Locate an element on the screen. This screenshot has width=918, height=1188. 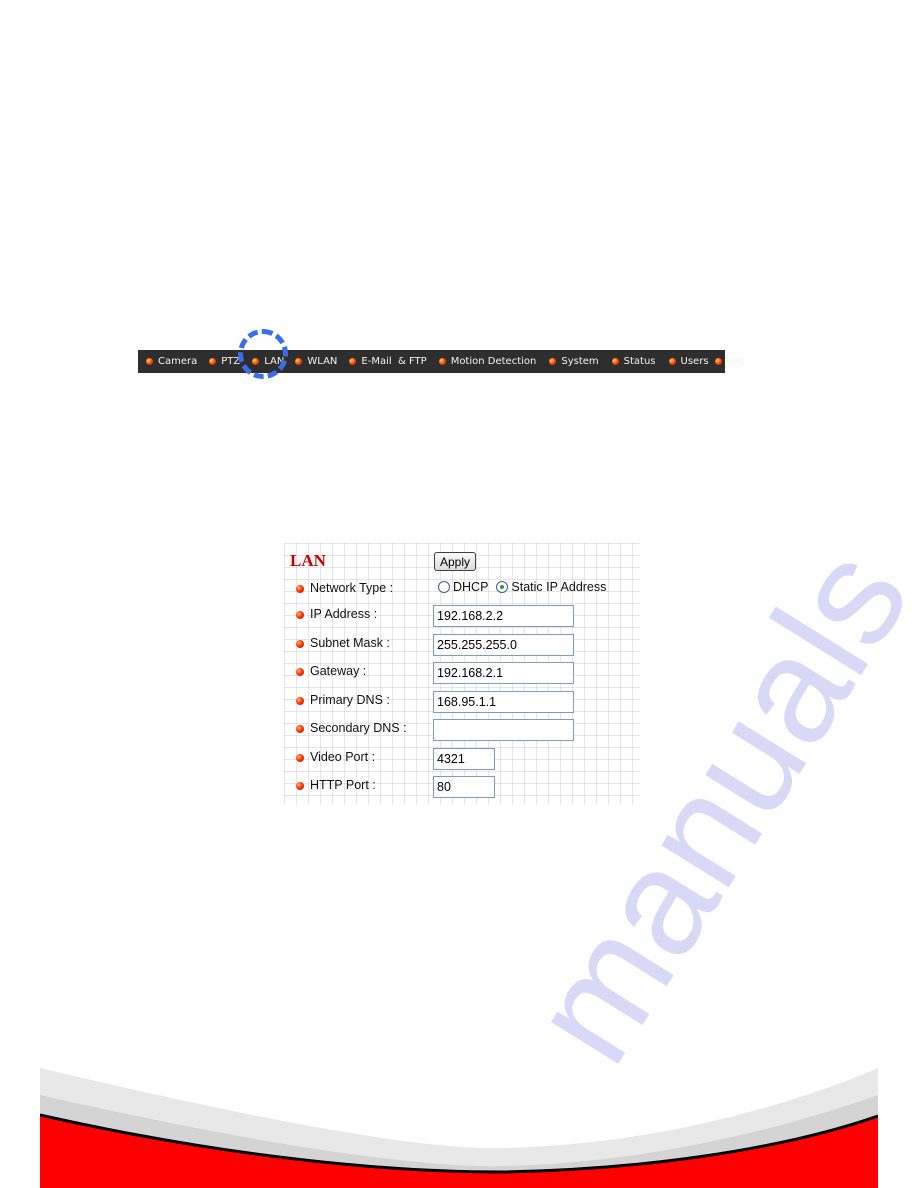
video-port-input is located at coordinates (464, 759).